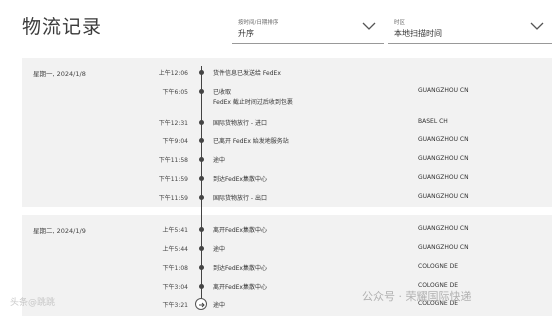 This screenshot has width=554, height=316. I want to click on event-time: 下午6:05, so click(175, 92).